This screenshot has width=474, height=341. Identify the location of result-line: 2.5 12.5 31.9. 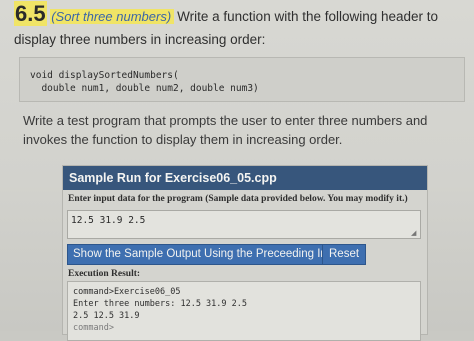
(106, 316).